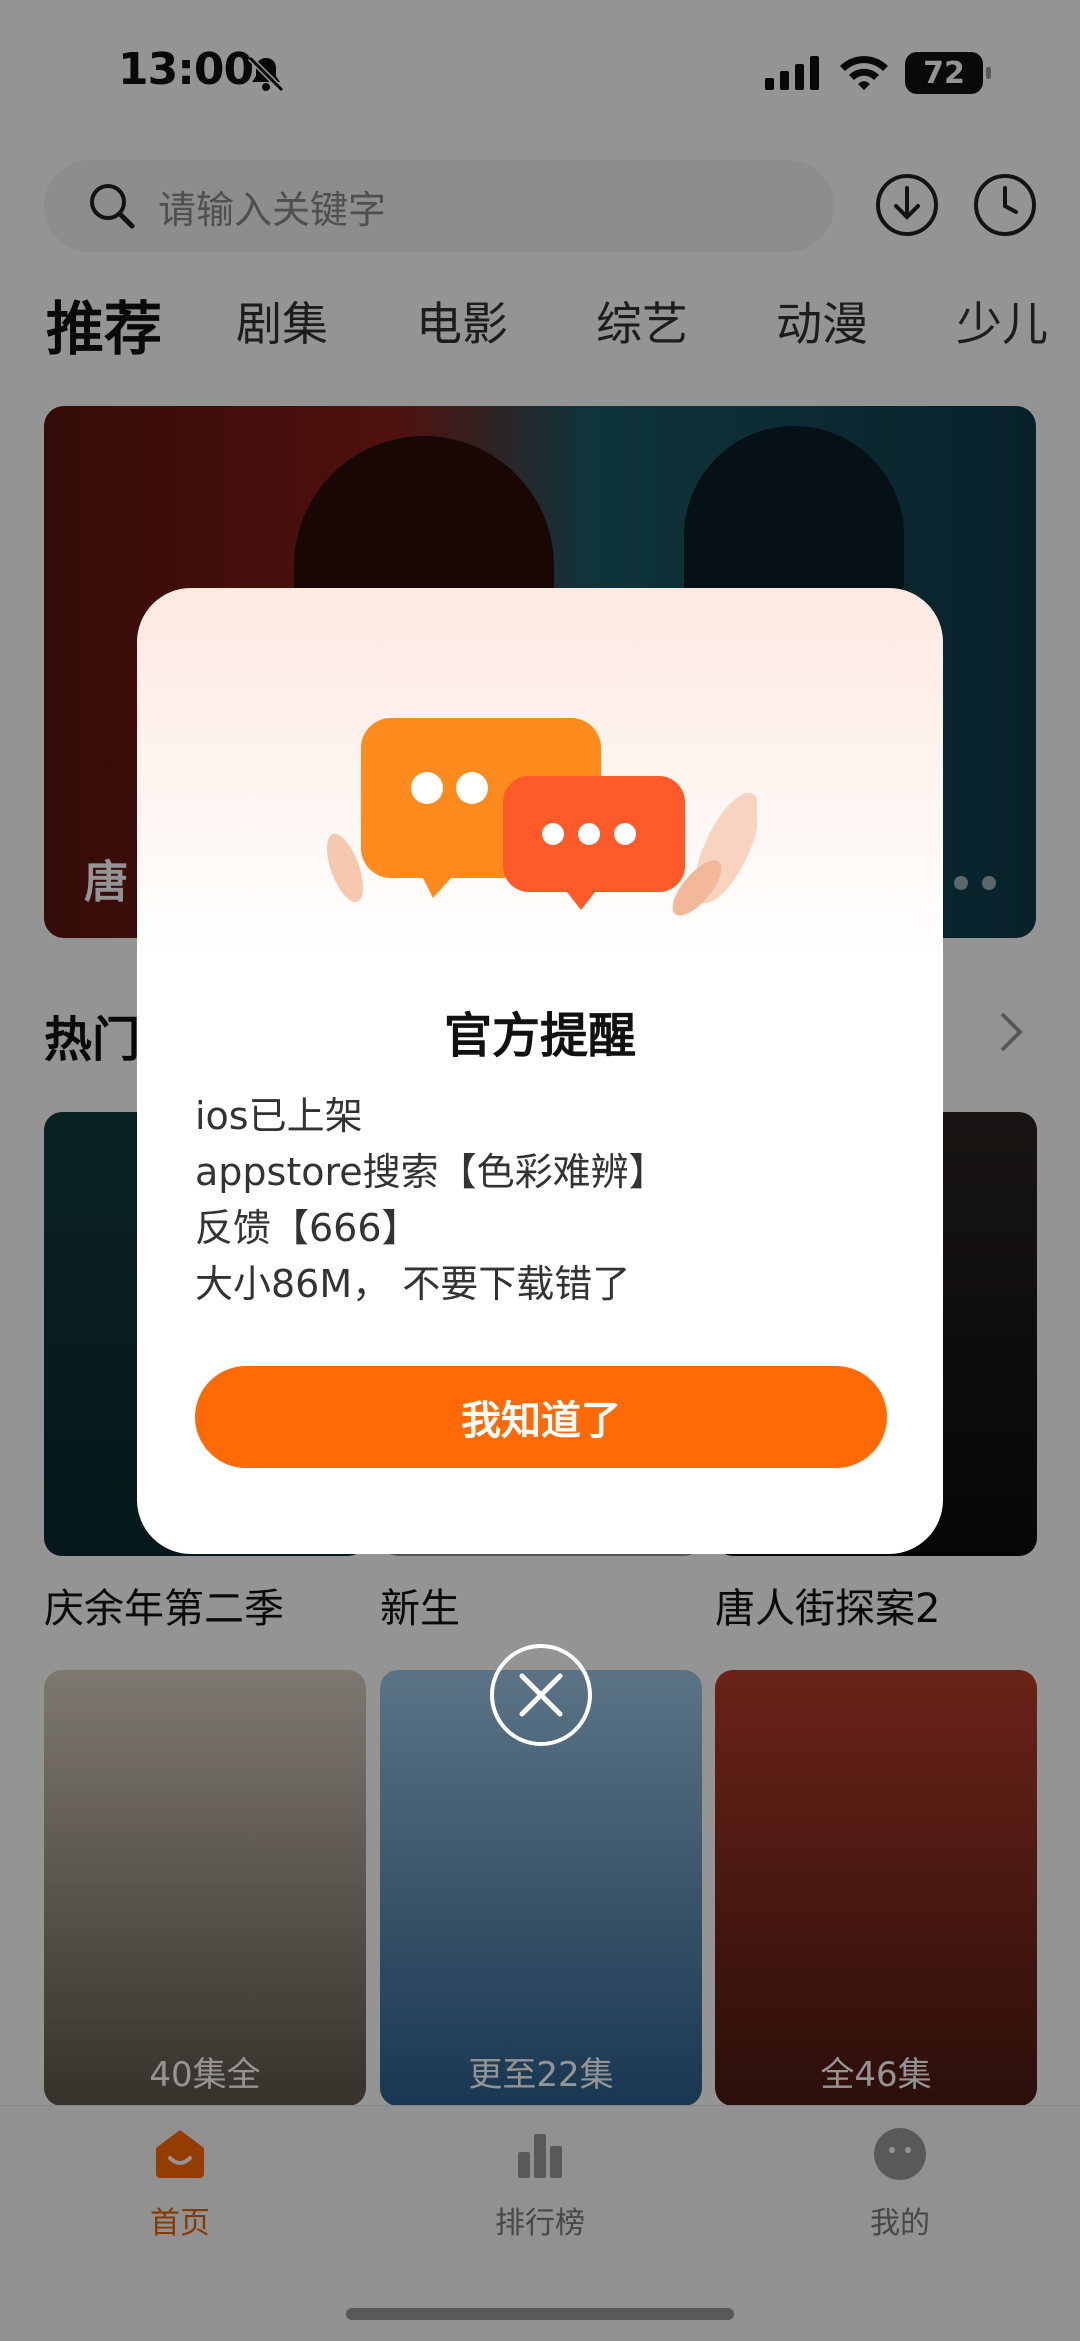 The image size is (1080, 2341). I want to click on dialog-line: 反馈【666】, so click(307, 1228).